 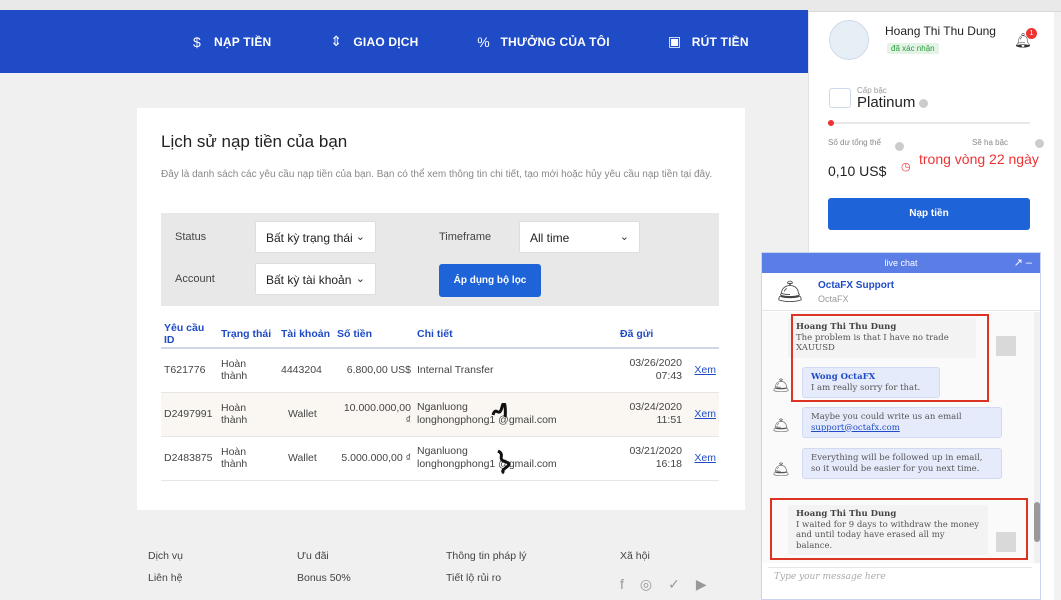 I want to click on footer-heading: Dịch vụ, so click(x=166, y=556).